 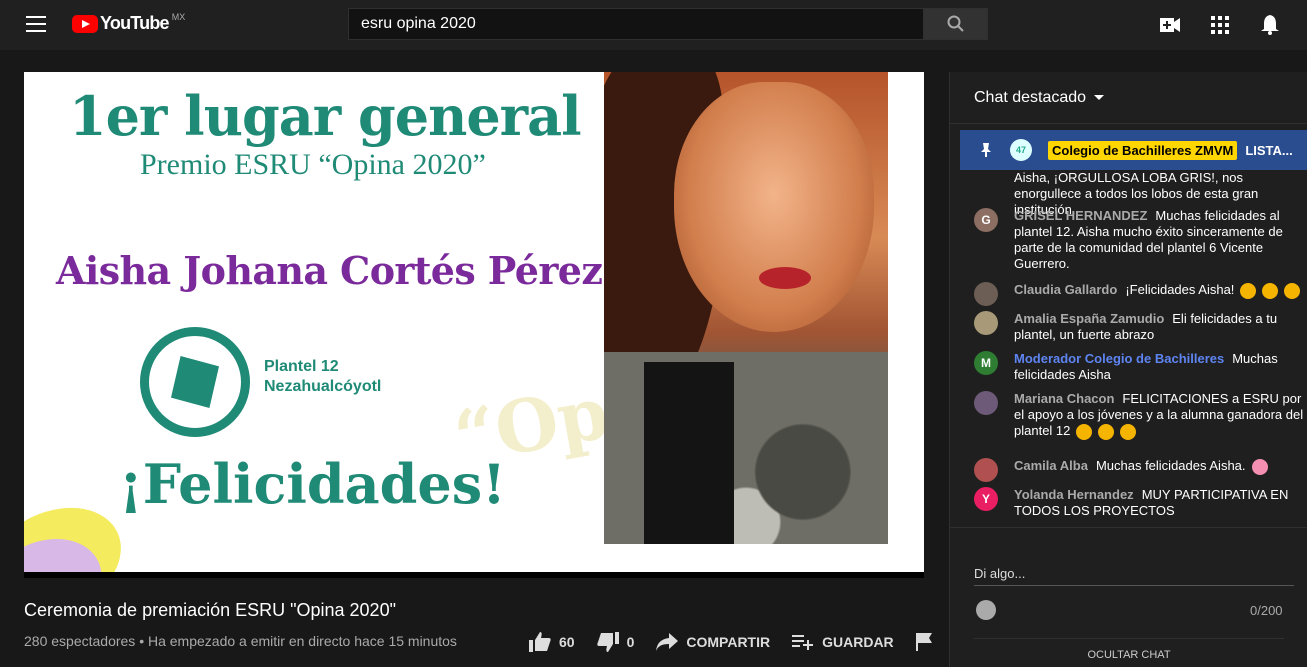 I want to click on search-icon, so click(x=955, y=23).